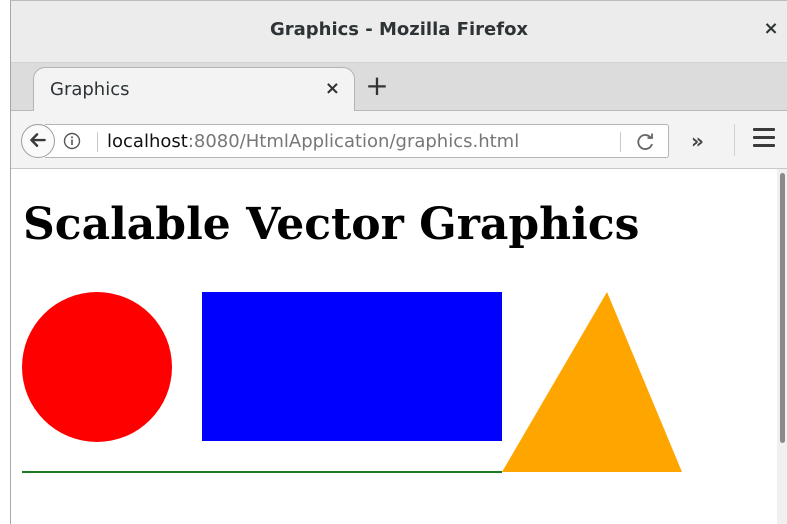 The width and height of the screenshot is (787, 524). I want to click on url-path: :8080/HtmlApplication/graphics.html, so click(353, 141).